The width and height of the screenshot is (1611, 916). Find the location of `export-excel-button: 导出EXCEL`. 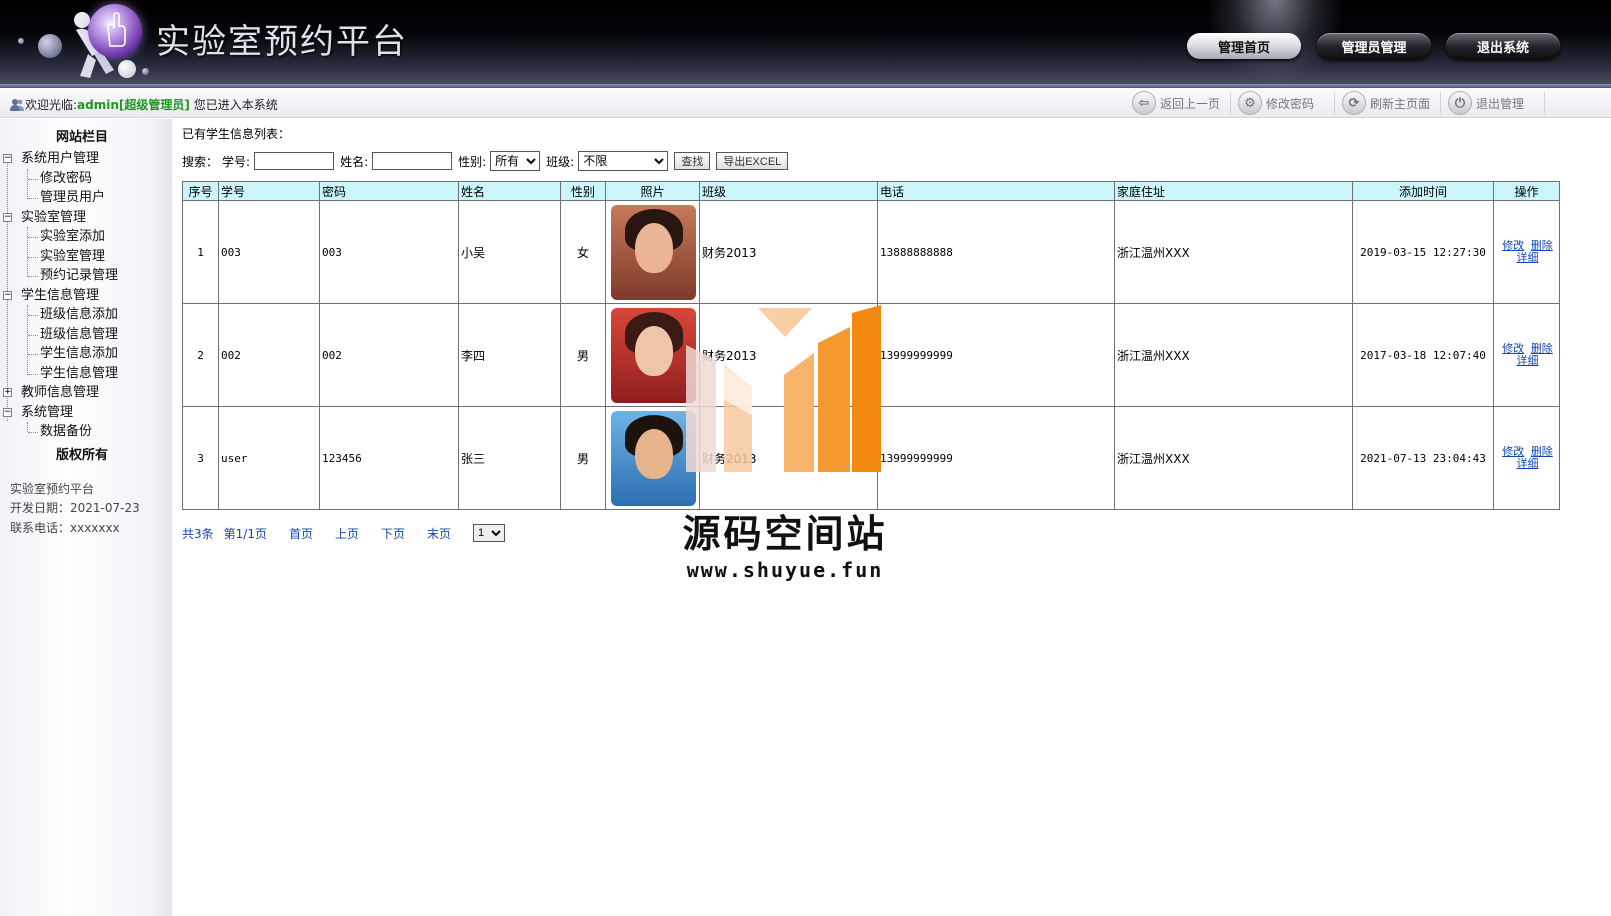

export-excel-button: 导出EXCEL is located at coordinates (752, 161).